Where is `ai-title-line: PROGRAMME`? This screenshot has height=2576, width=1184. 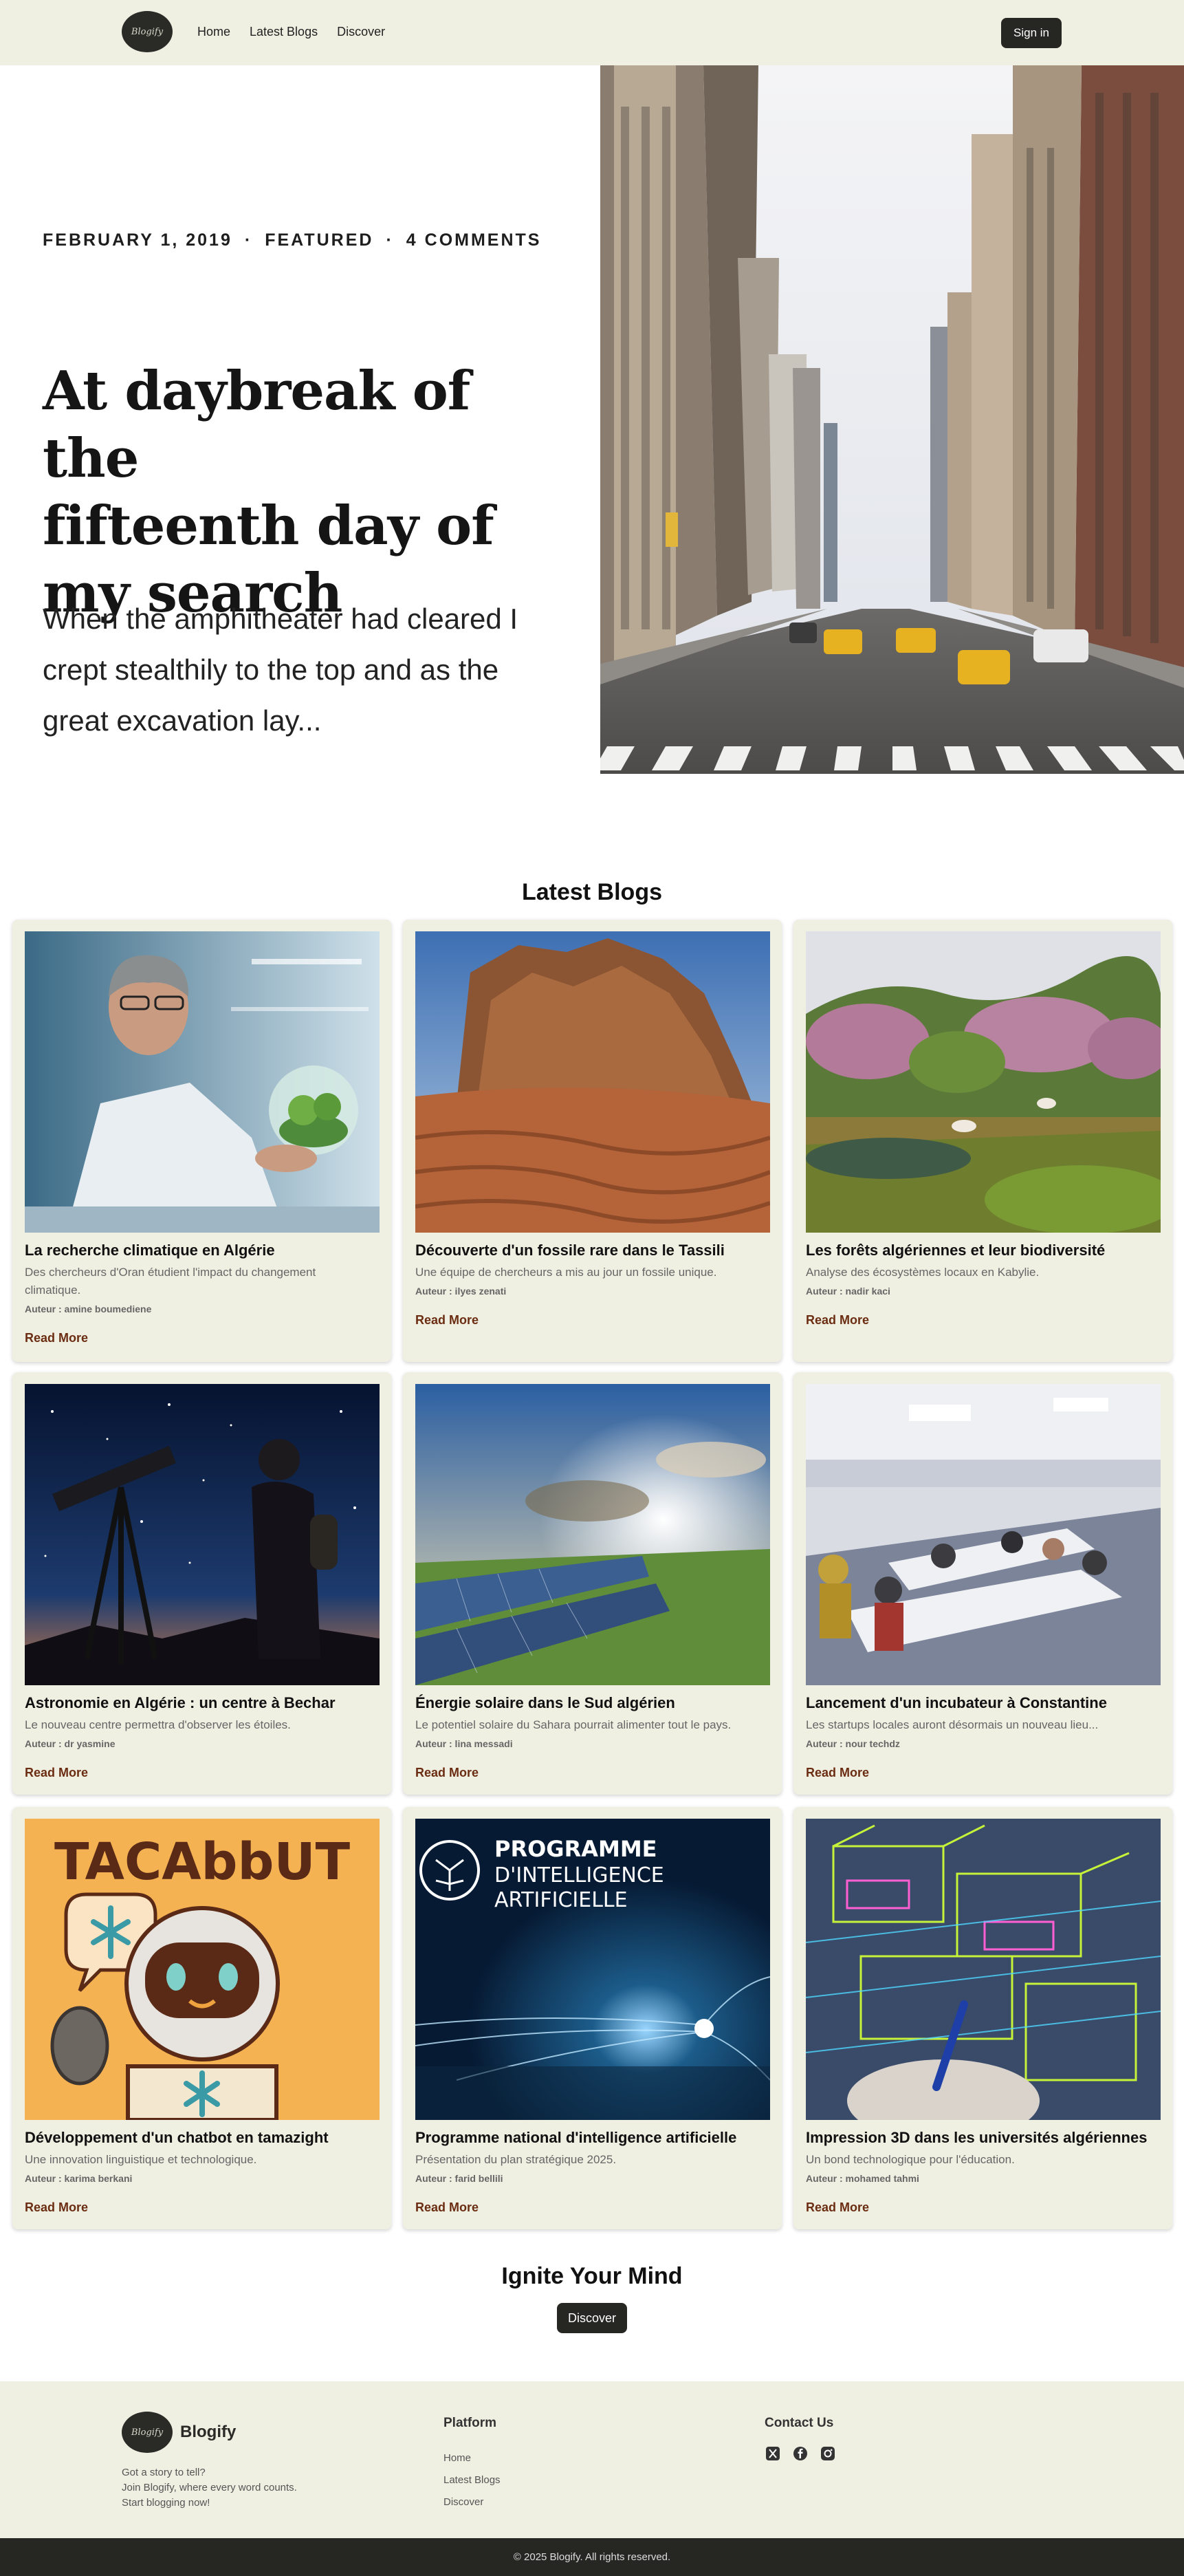 ai-title-line: PROGRAMME is located at coordinates (575, 1849).